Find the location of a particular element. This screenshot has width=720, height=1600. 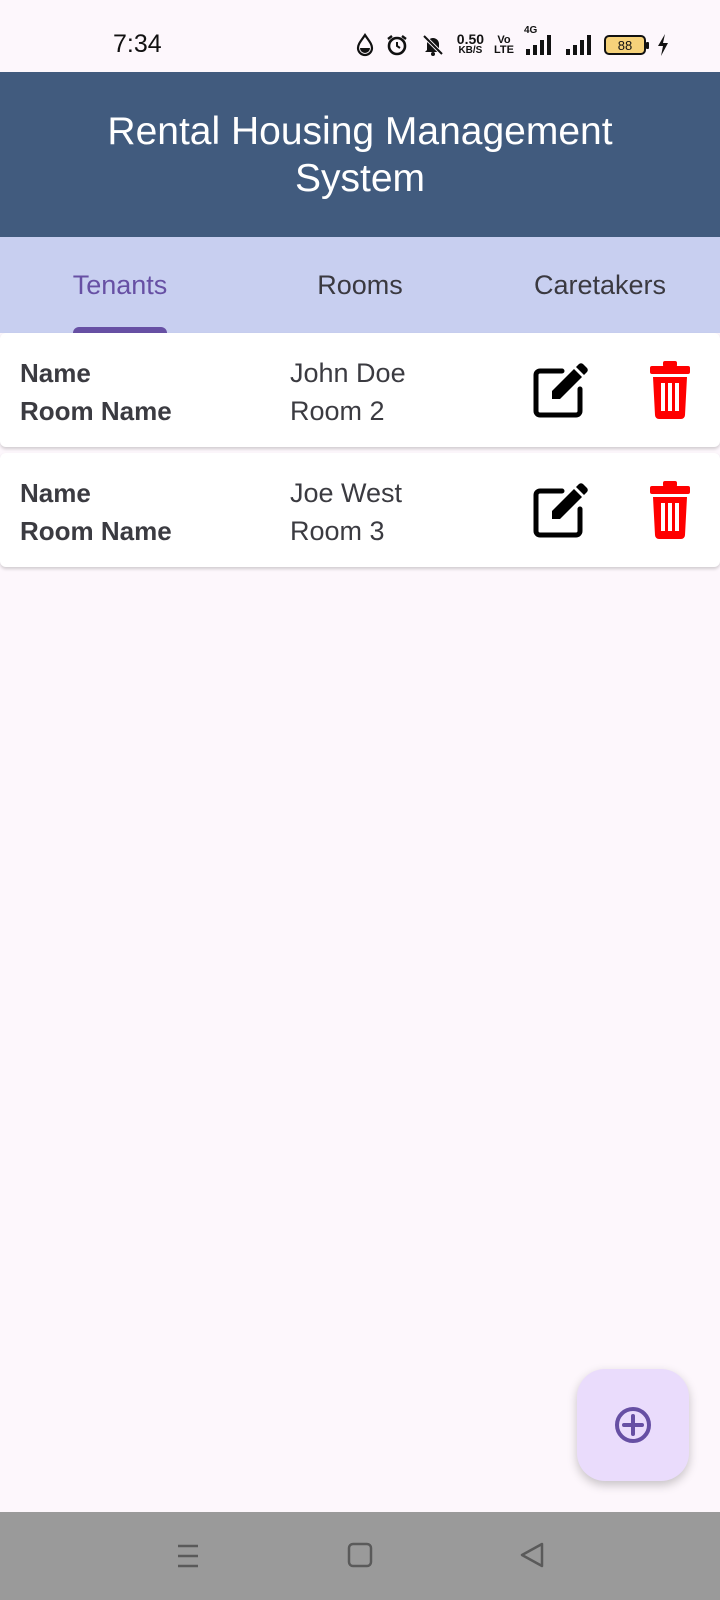

menu-icon is located at coordinates (188, 1556).